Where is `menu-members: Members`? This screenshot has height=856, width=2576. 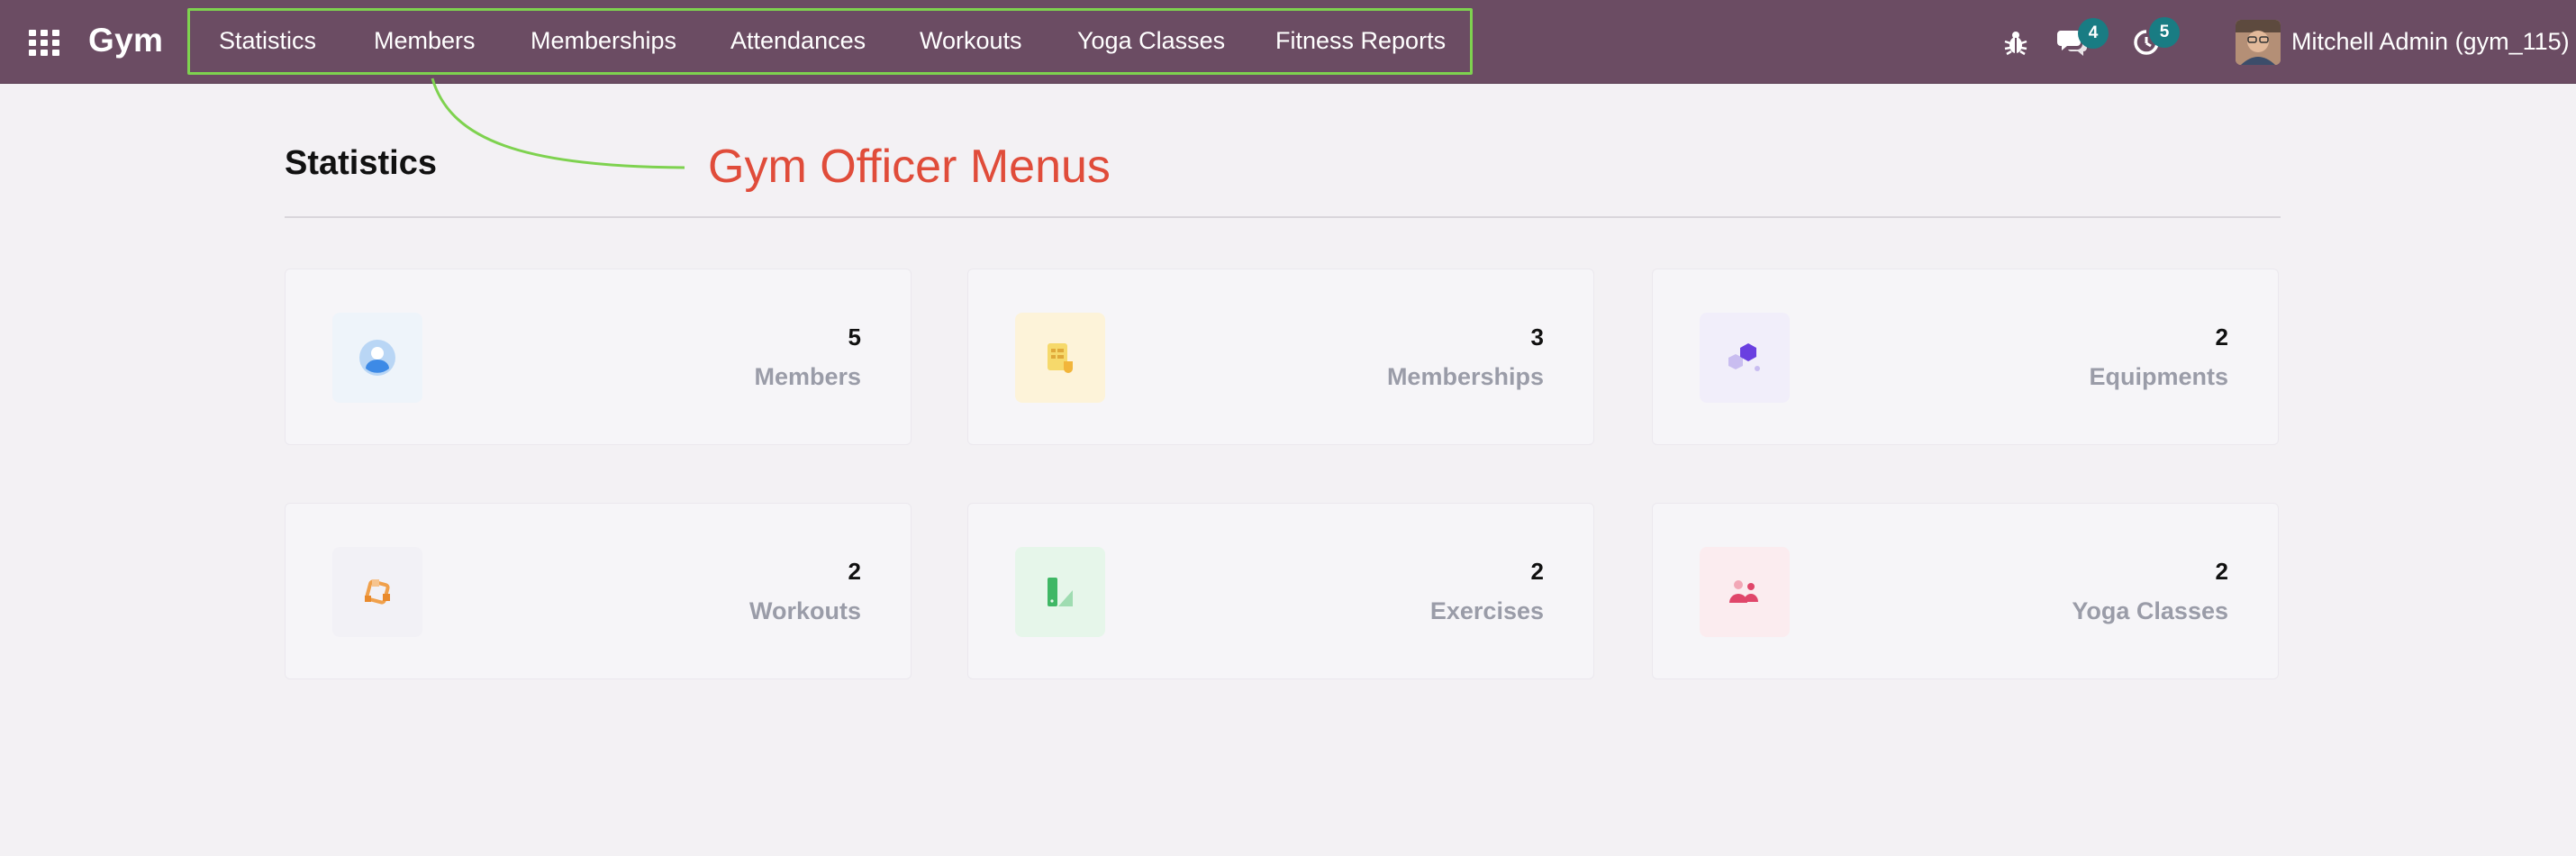
menu-members: Members is located at coordinates (425, 41).